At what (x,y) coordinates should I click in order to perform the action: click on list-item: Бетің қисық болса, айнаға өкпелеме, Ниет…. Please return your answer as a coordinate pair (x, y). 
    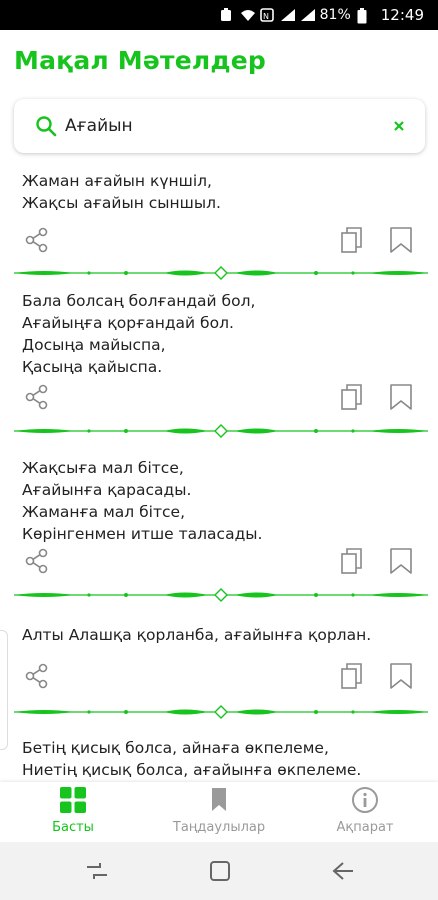
    Looking at the image, I should click on (219, 759).